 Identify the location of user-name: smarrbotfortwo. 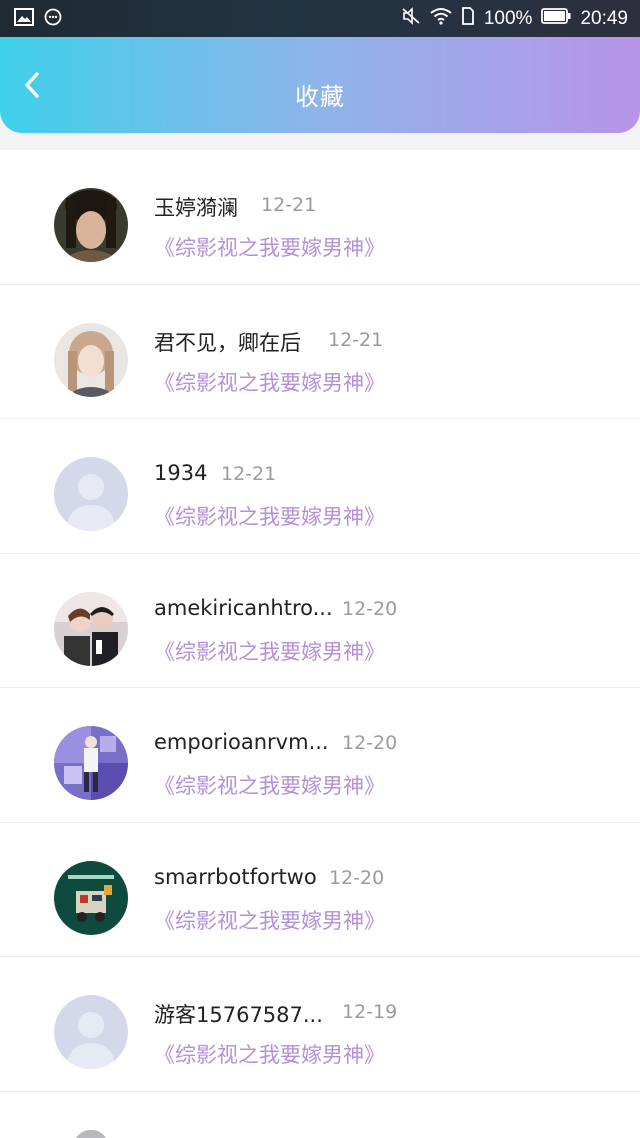
(235, 876).